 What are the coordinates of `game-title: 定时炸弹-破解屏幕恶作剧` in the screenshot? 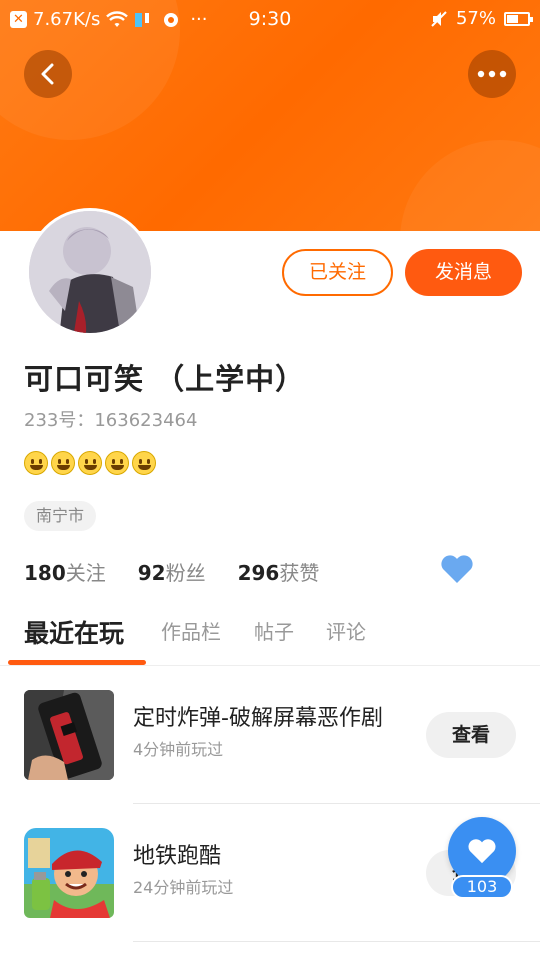 It's located at (258, 718).